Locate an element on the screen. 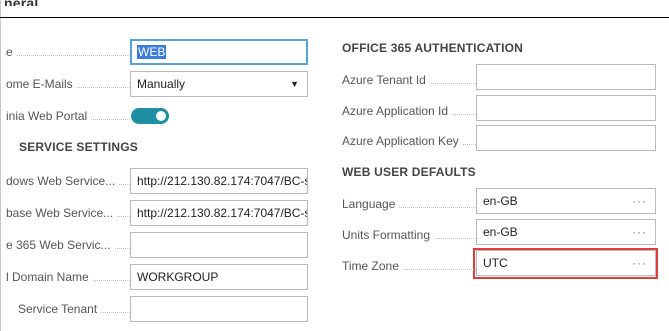  chevron-down-icon: ▼ is located at coordinates (294, 84).